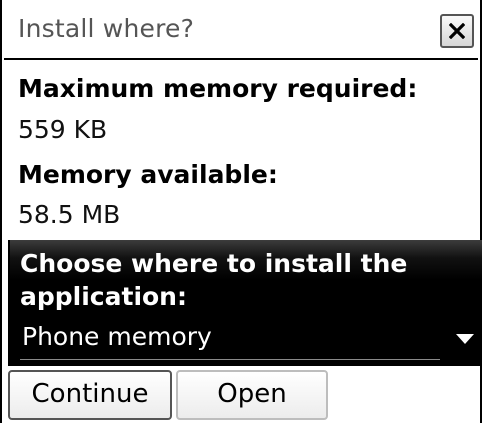  Describe the element at coordinates (148, 174) in the screenshot. I see `memory-available-label: Memory available:` at that location.